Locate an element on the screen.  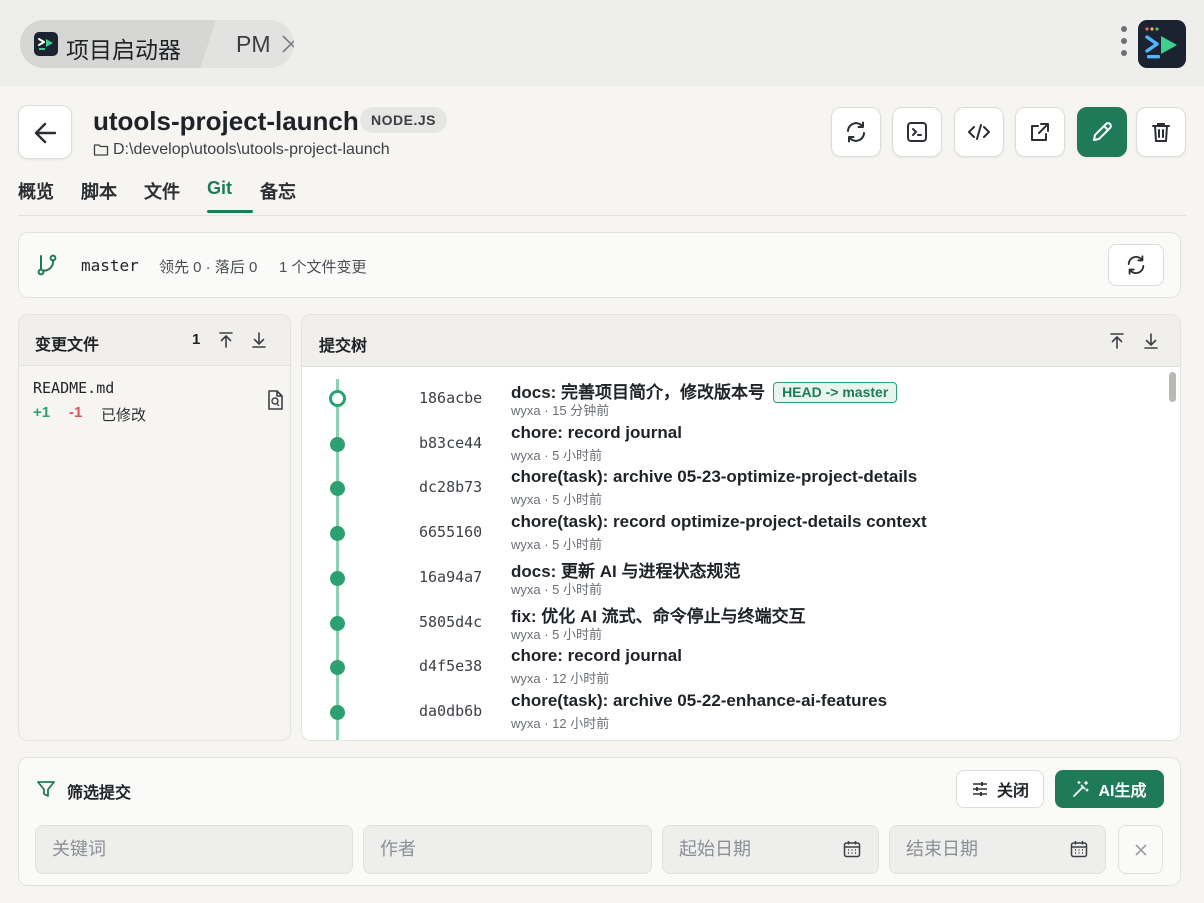
filter-title: 筛选提交 is located at coordinates (99, 793).